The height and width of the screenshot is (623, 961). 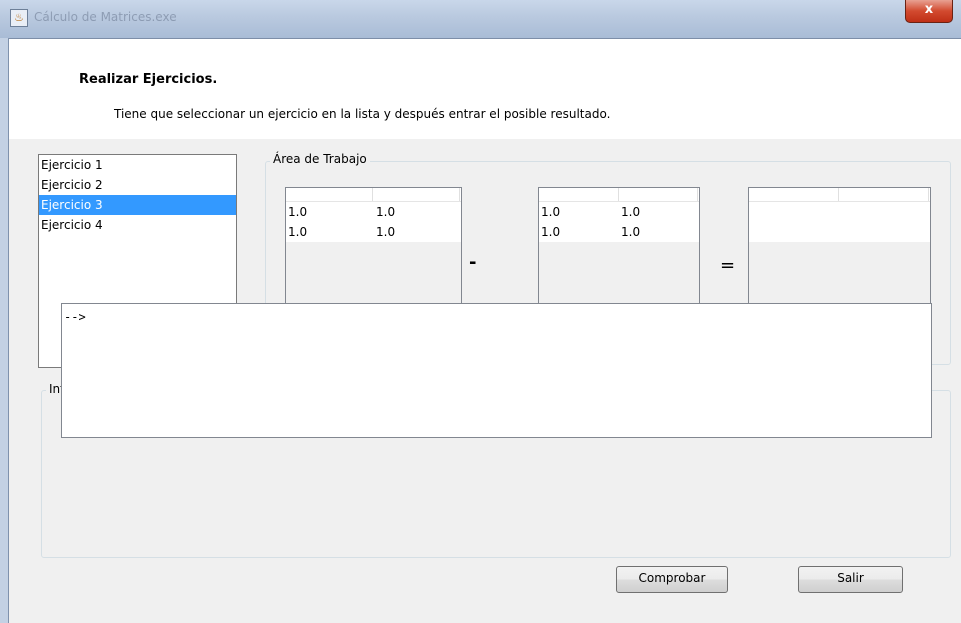 What do you see at coordinates (4, 330) in the screenshot?
I see `window-frame` at bounding box center [4, 330].